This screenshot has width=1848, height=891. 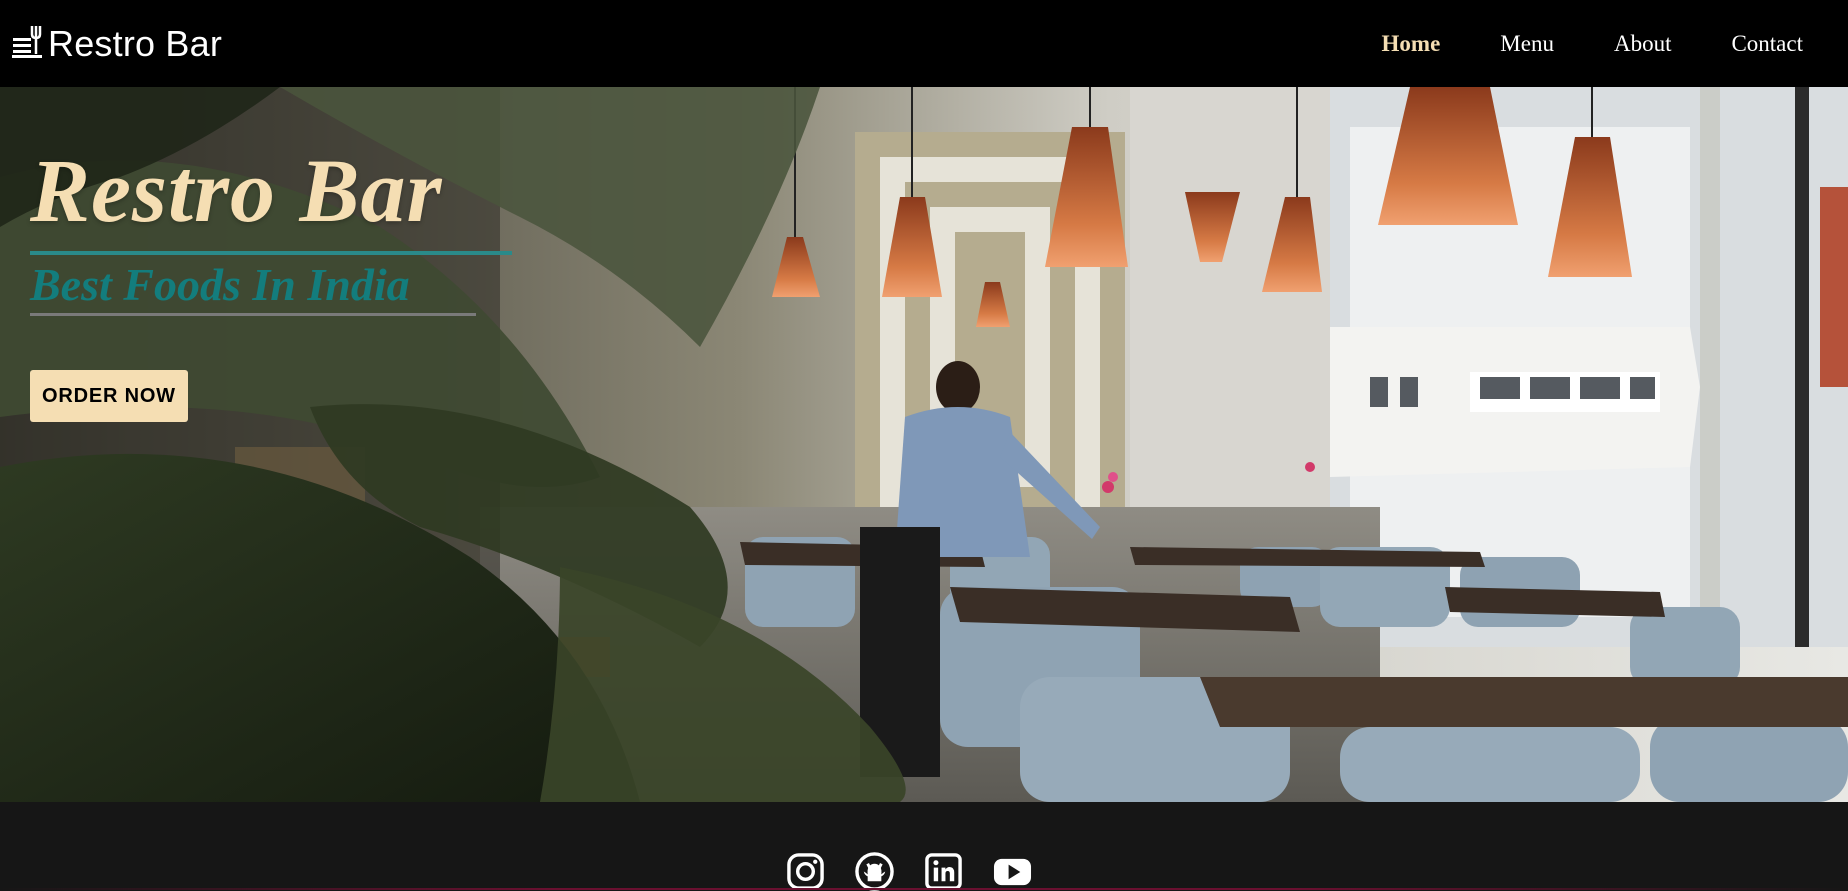 I want to click on hero-subtitle: Best Foods In India, so click(x=220, y=284).